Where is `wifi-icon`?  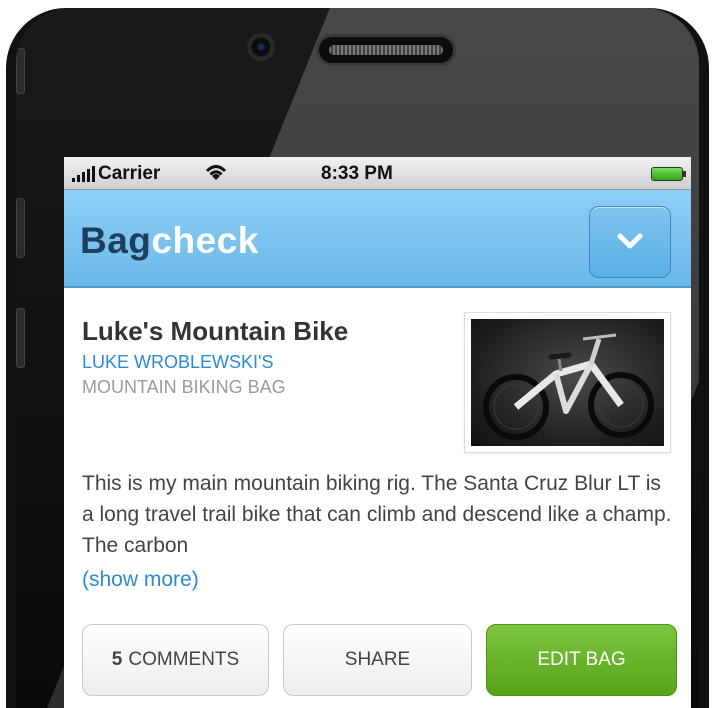 wifi-icon is located at coordinates (216, 175).